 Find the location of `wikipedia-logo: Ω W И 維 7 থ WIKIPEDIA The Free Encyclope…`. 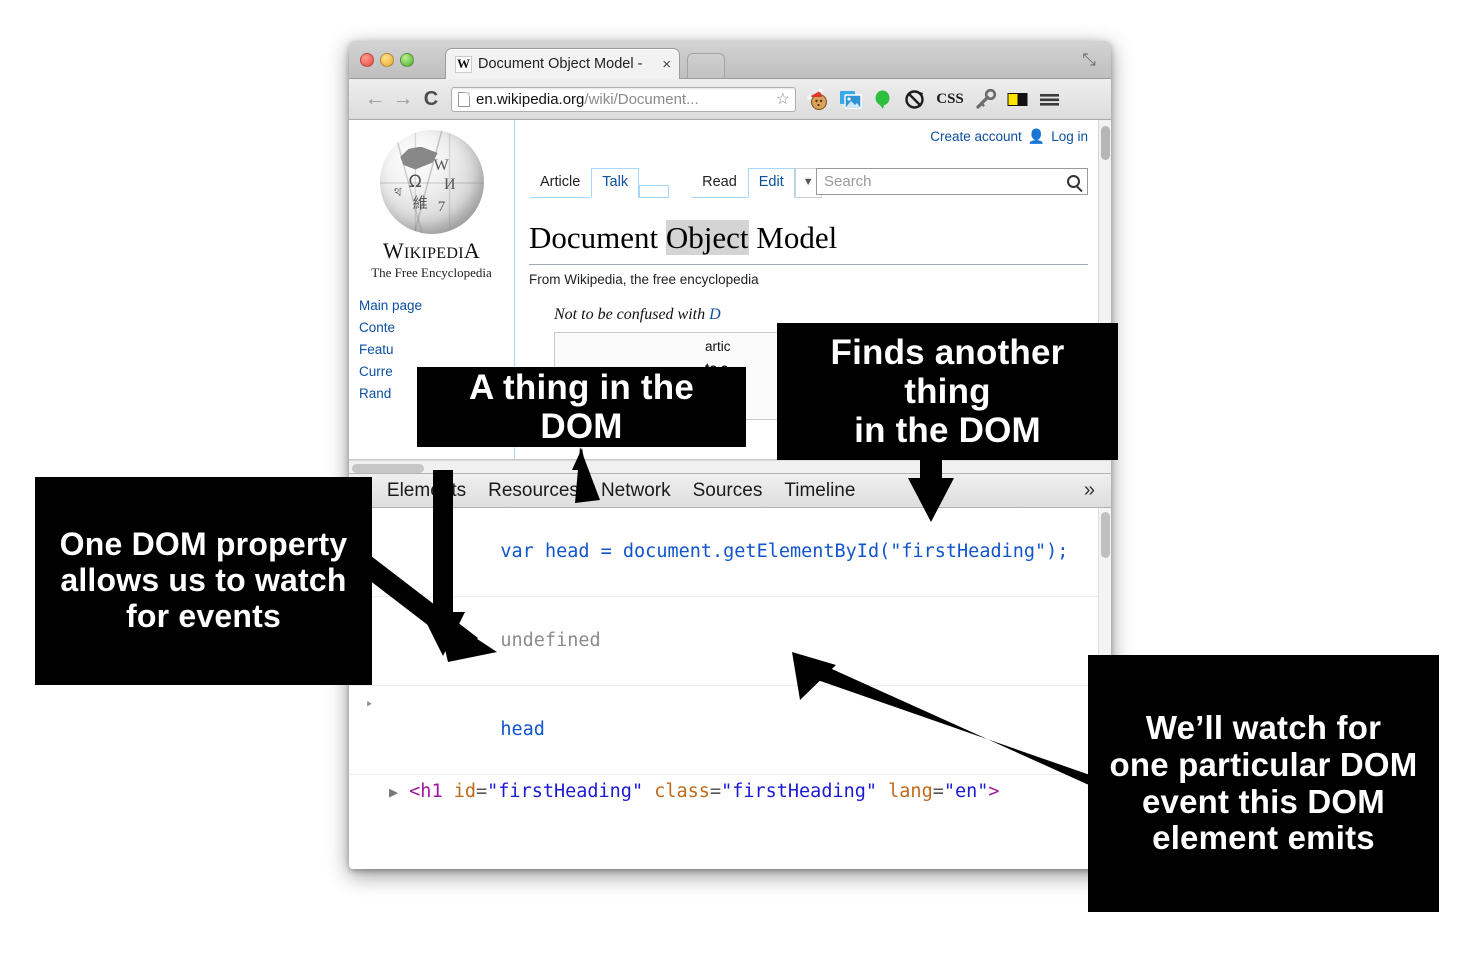

wikipedia-logo: Ω W И 維 7 থ WIKIPEDIA The Free Encyclope… is located at coordinates (432, 205).